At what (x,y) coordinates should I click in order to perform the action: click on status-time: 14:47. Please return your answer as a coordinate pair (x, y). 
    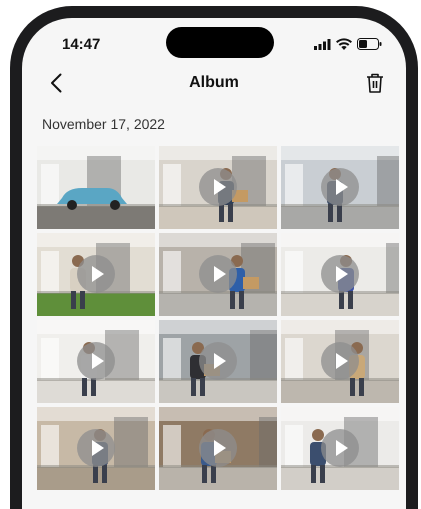
    Looking at the image, I should click on (82, 44).